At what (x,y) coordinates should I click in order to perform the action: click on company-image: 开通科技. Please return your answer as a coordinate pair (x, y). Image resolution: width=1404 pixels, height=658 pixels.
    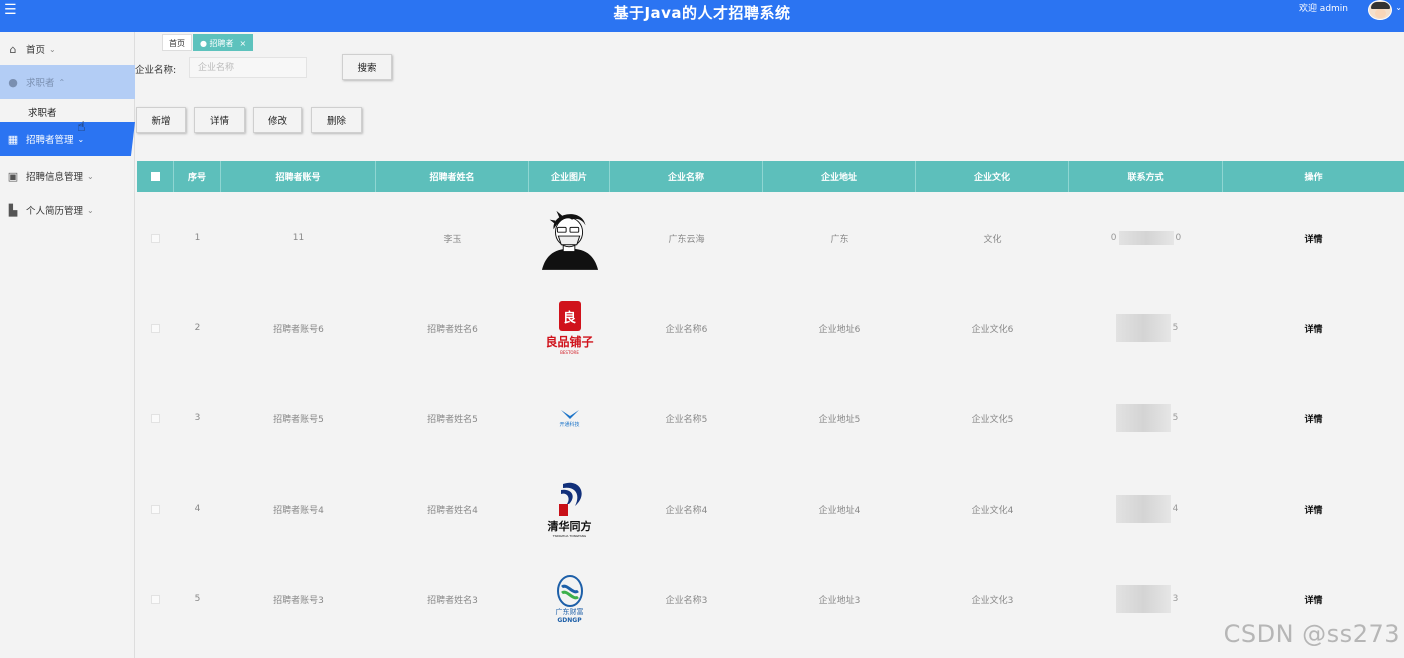
    Looking at the image, I should click on (570, 418).